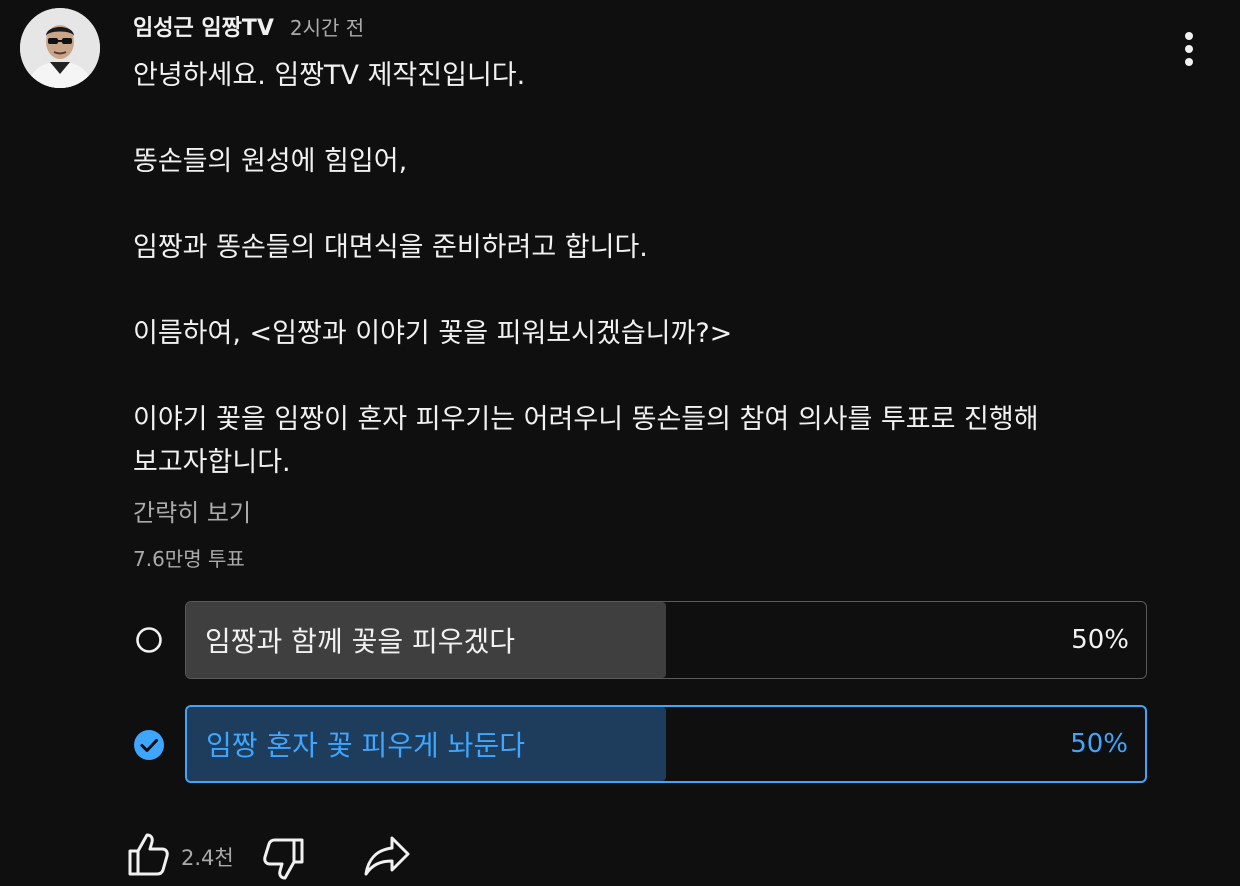  I want to click on dislike-button, so click(283, 858).